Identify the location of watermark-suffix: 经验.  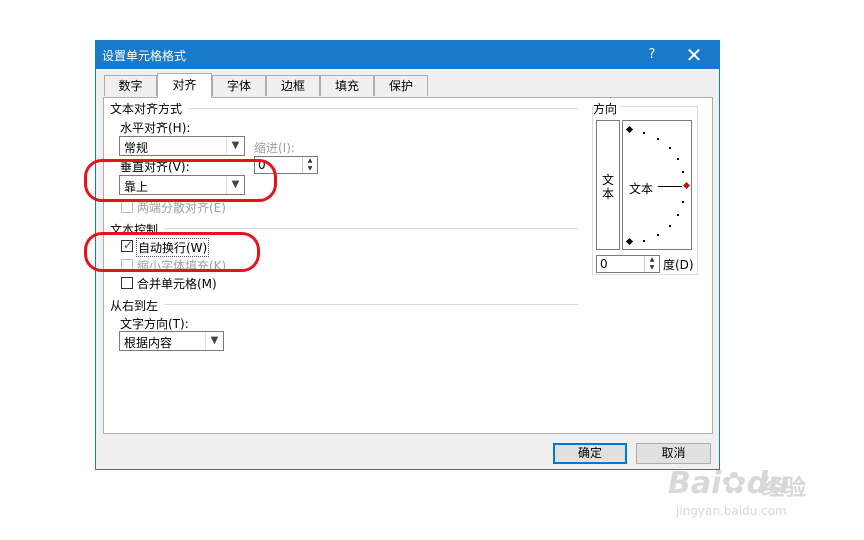
(784, 488).